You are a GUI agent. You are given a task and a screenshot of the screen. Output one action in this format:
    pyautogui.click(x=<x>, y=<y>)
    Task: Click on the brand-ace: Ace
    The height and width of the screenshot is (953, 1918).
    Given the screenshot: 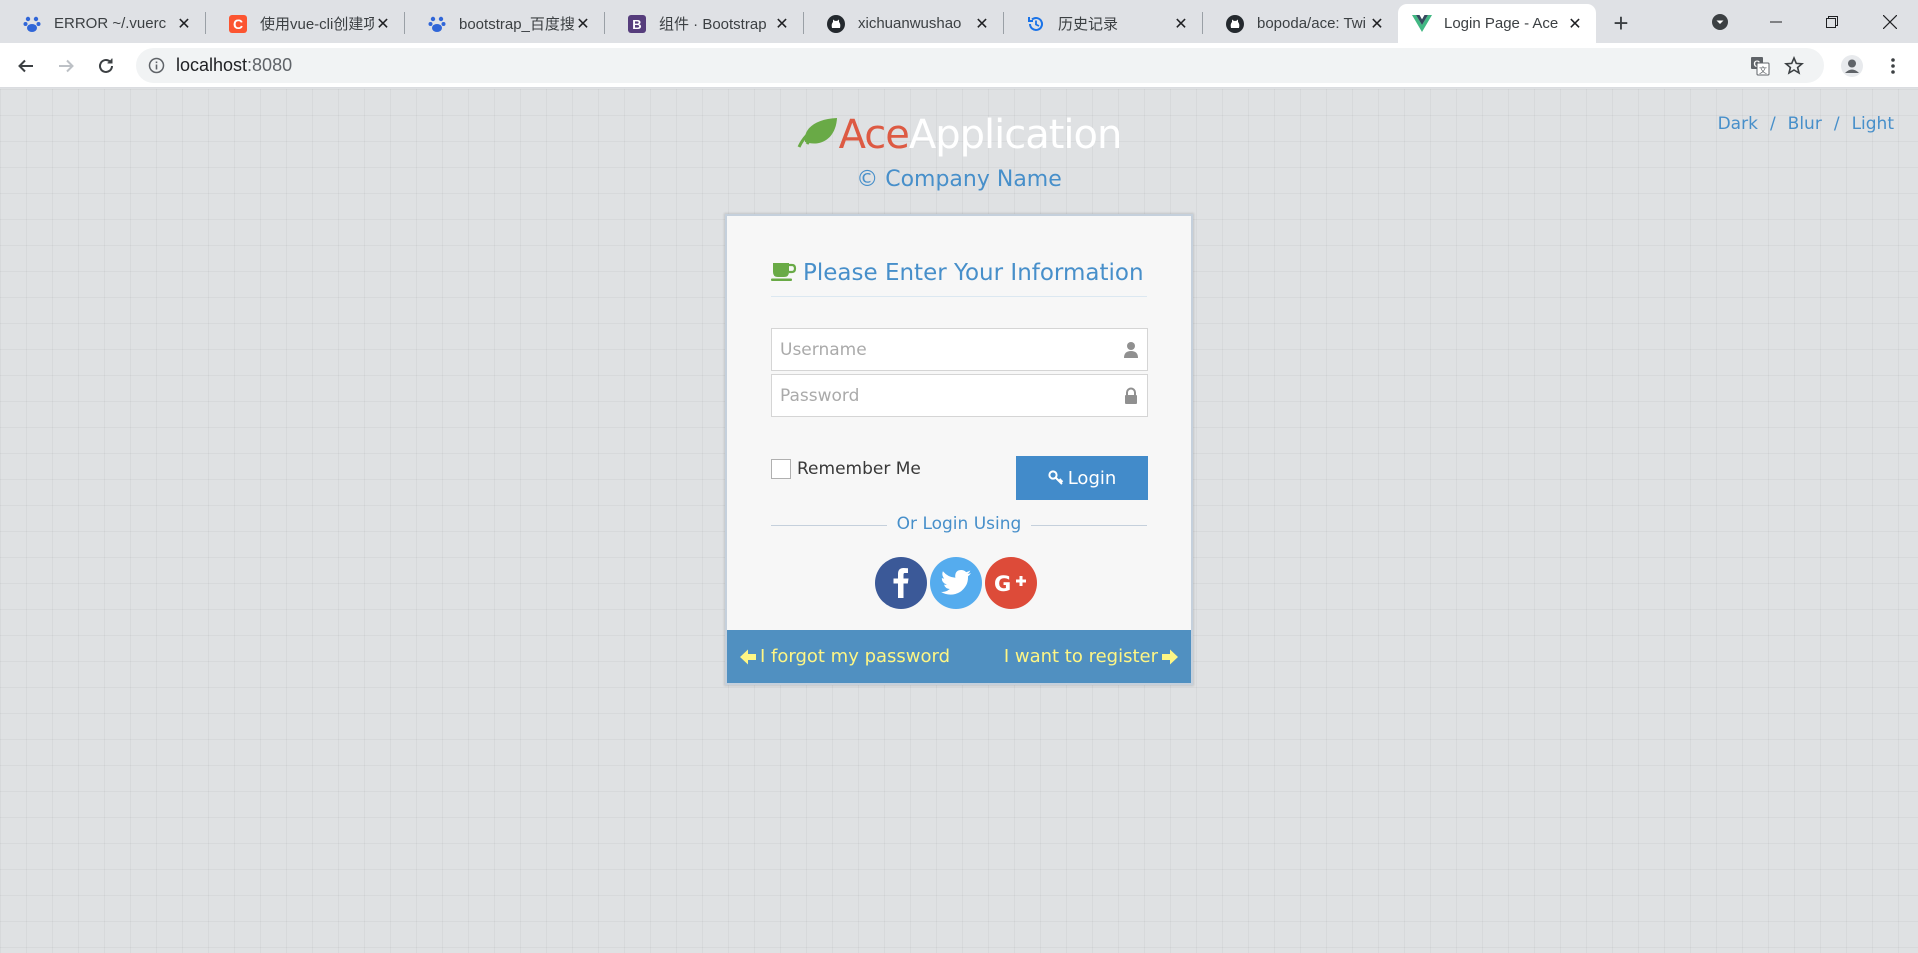 What is the action you would take?
    pyautogui.click(x=874, y=135)
    